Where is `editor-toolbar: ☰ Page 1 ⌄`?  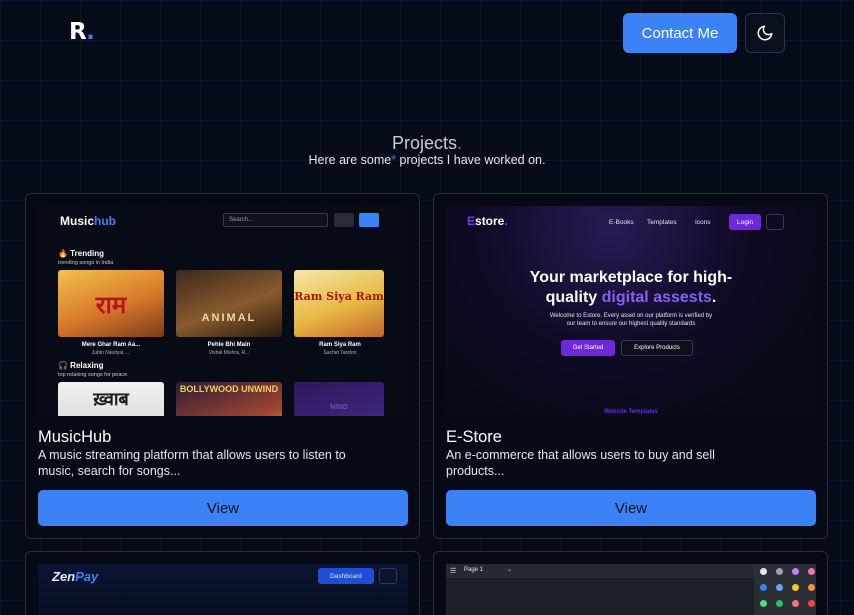
editor-toolbar: ☰ Page 1 ⌄ is located at coordinates (600, 571).